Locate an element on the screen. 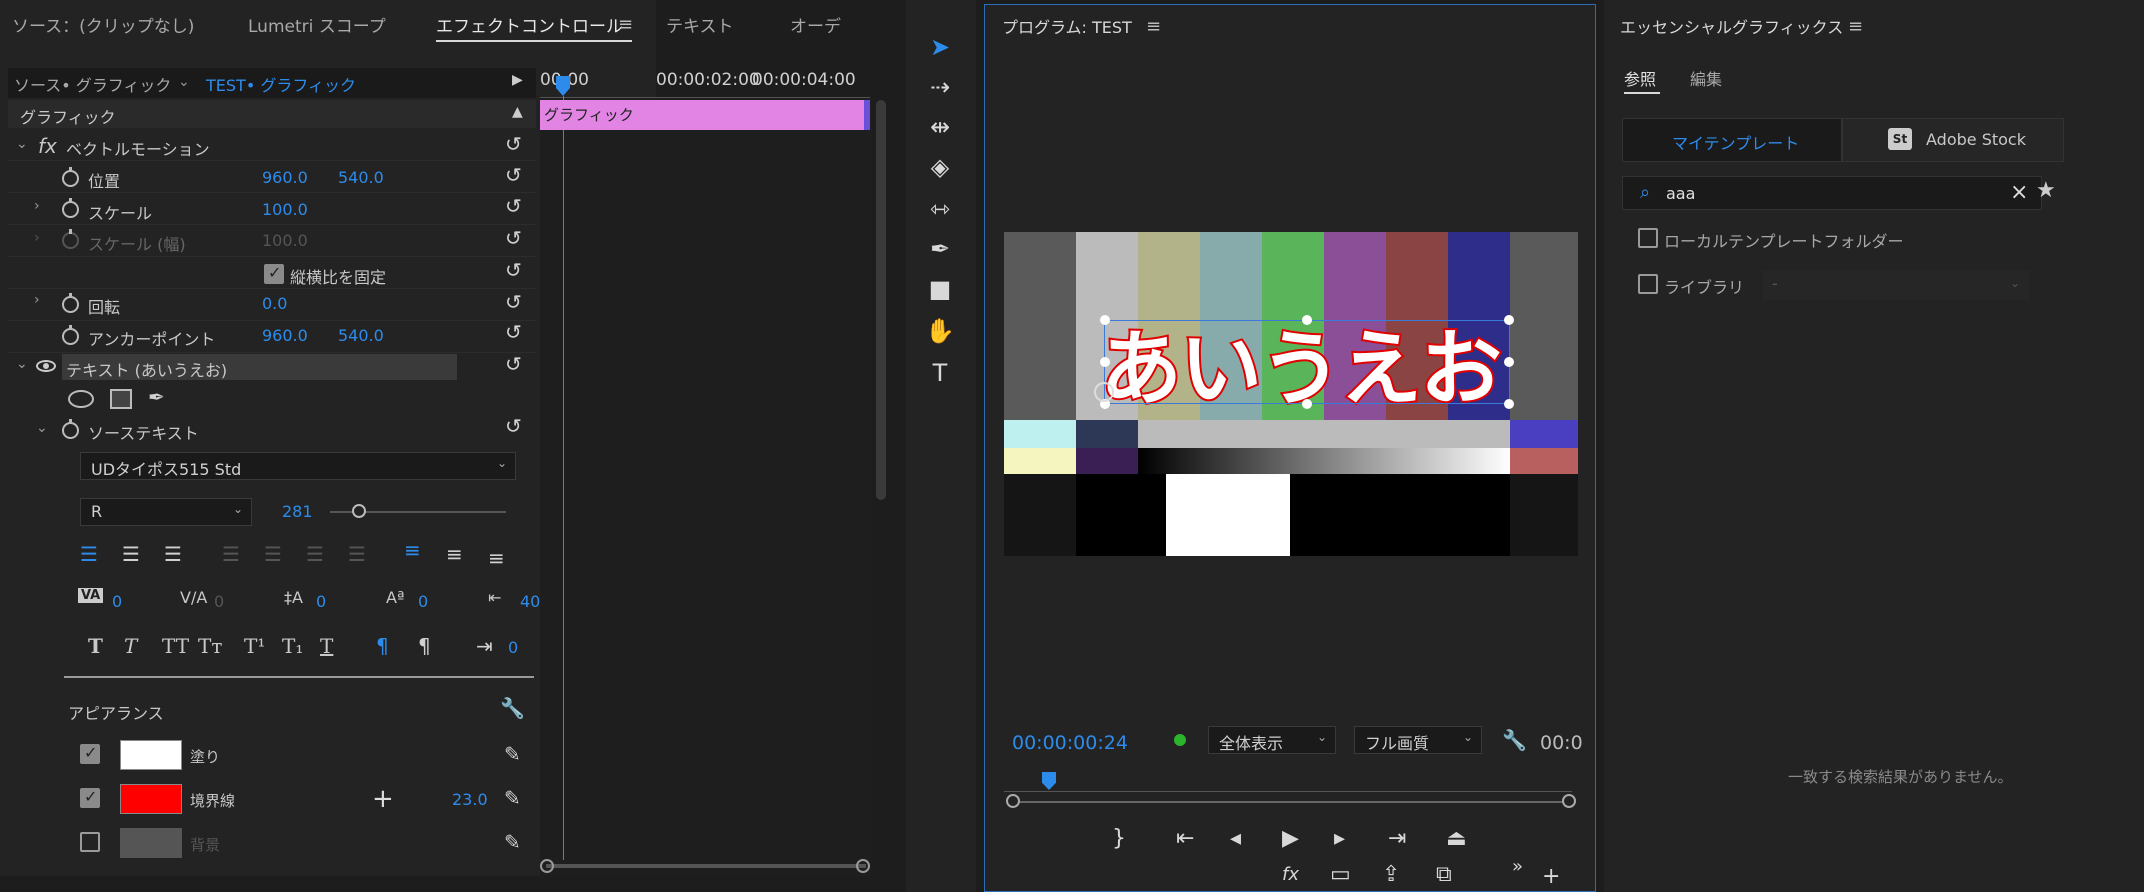 The height and width of the screenshot is (892, 2144). superscript-button: T¹ is located at coordinates (254, 646).